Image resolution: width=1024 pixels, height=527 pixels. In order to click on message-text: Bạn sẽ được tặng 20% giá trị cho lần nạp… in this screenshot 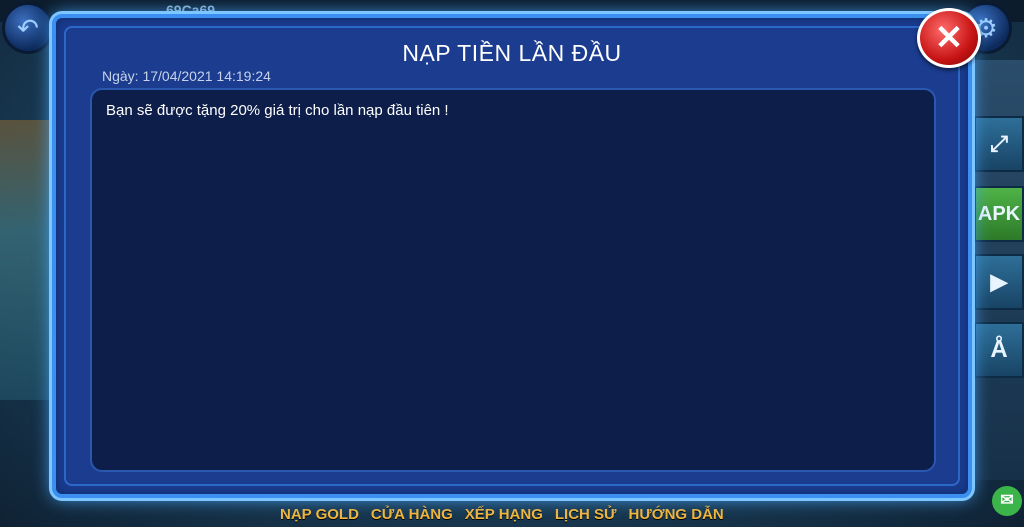, I will do `click(277, 110)`.